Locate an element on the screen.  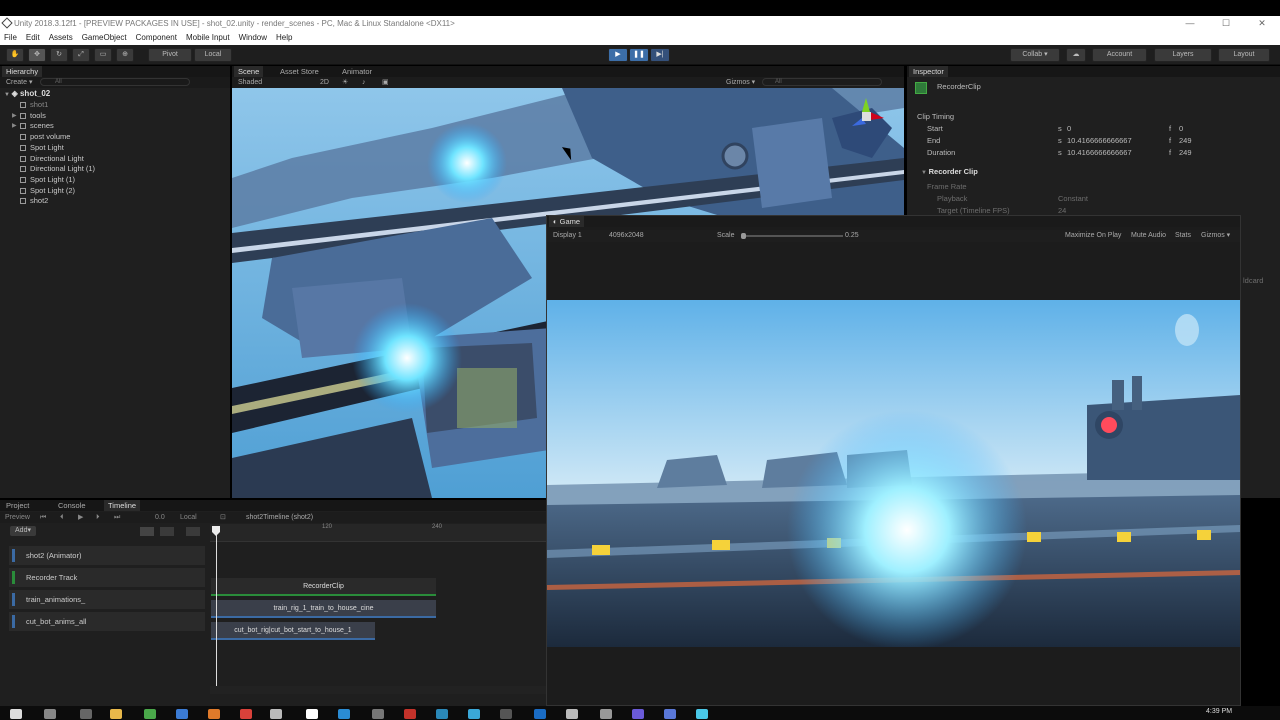
menu-file: File is located at coordinates (10, 38).